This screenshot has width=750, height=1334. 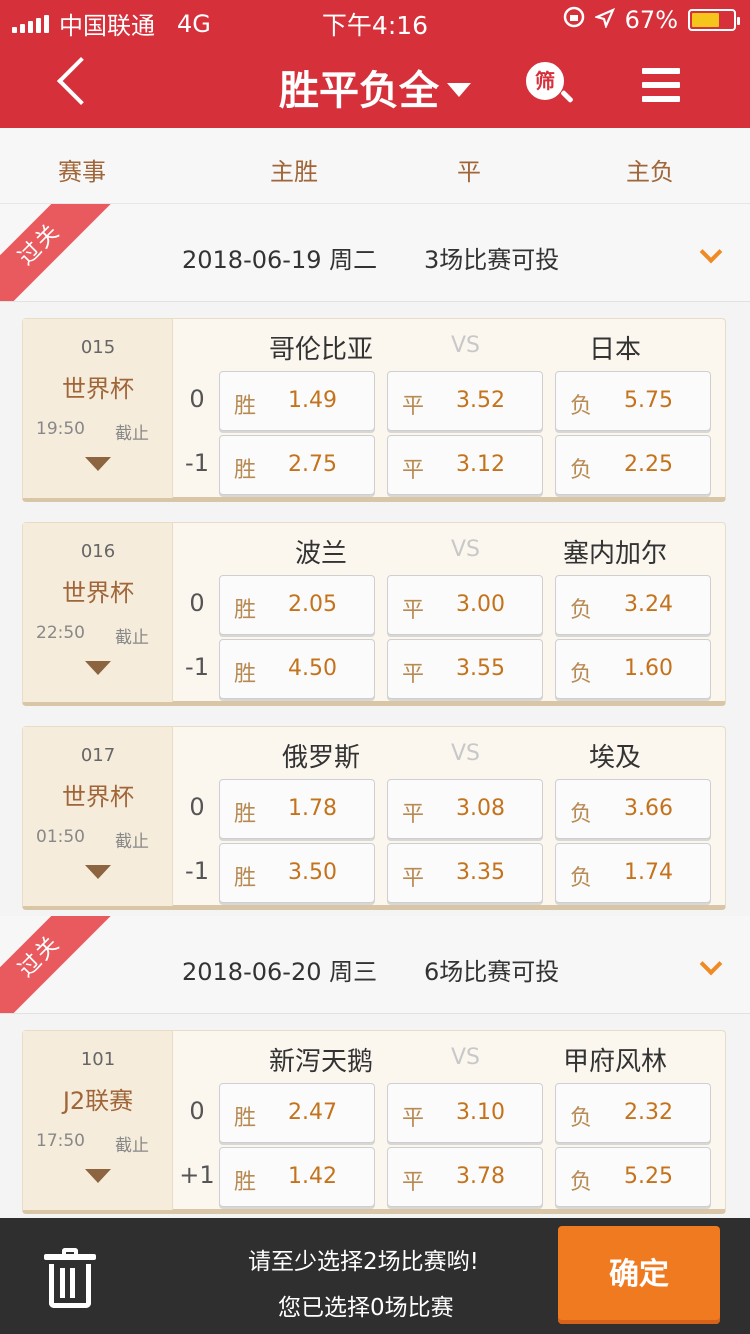 What do you see at coordinates (648, 400) in the screenshot?
I see `odds-value: 5.75` at bounding box center [648, 400].